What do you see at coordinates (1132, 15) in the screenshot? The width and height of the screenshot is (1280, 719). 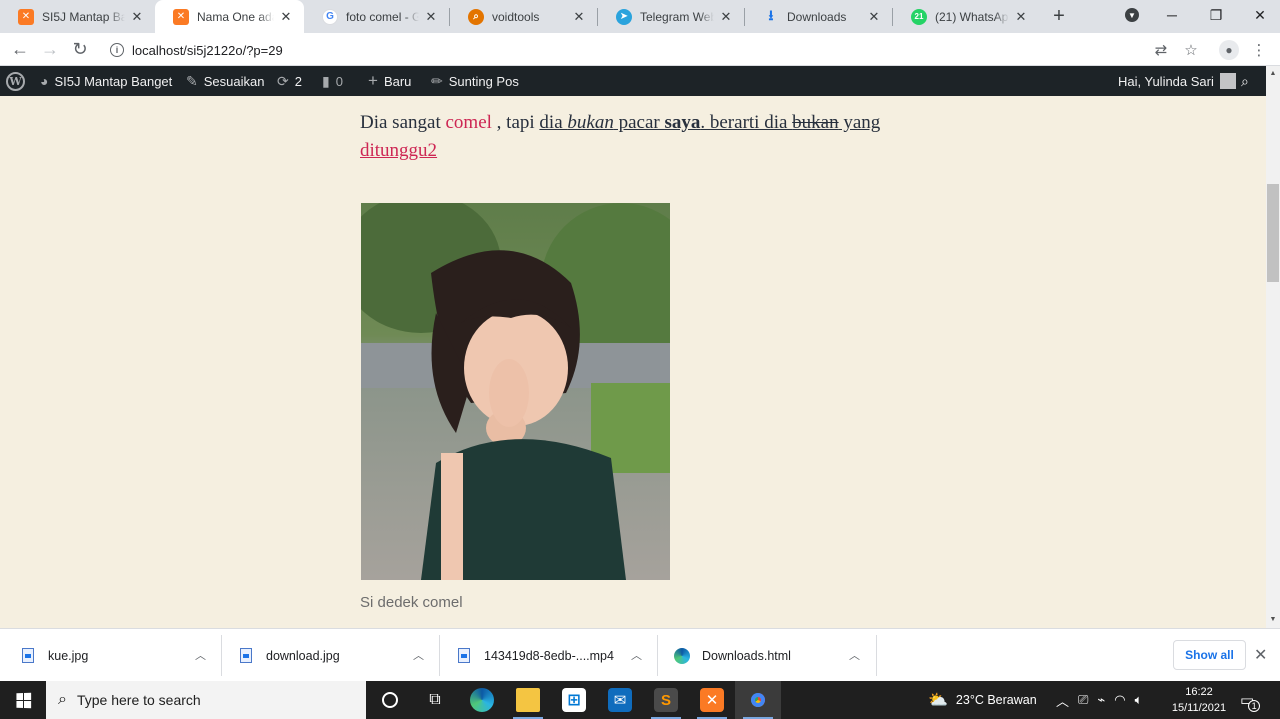 I see `tab-search-icon: ▼` at bounding box center [1132, 15].